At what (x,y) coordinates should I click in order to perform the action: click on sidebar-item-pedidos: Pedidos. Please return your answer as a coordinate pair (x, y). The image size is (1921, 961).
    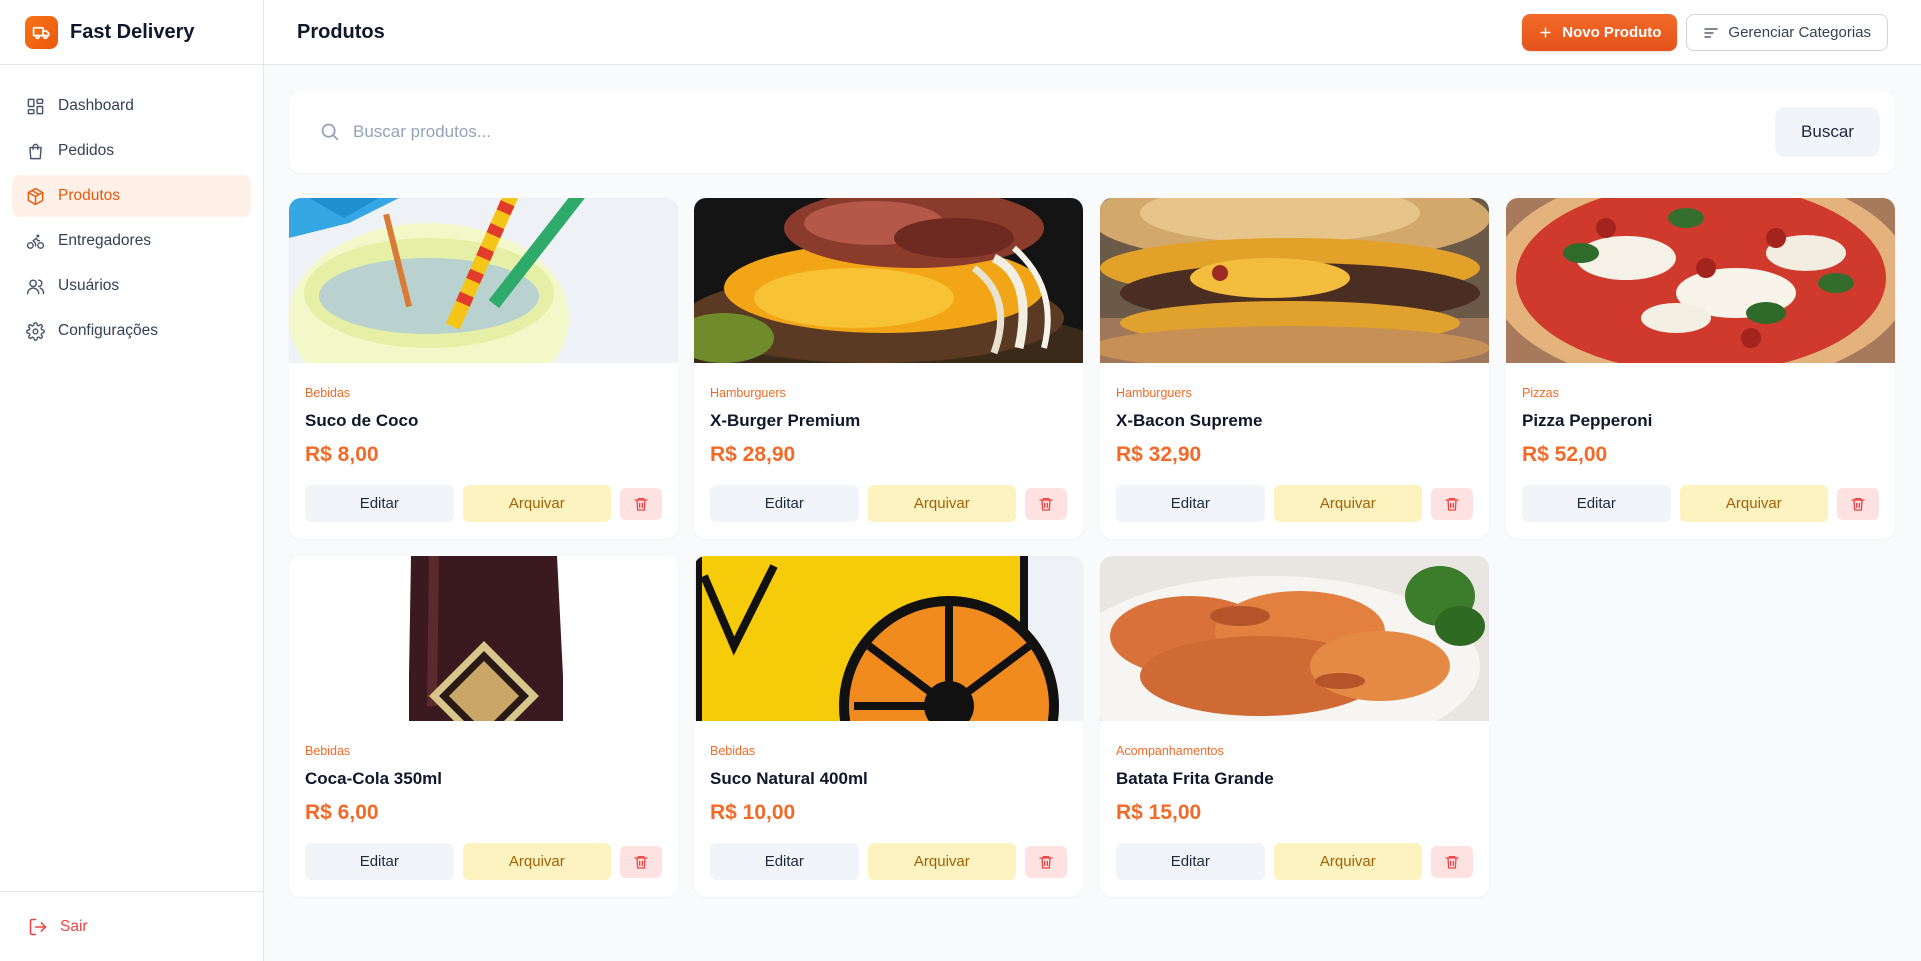
    Looking at the image, I should click on (131, 151).